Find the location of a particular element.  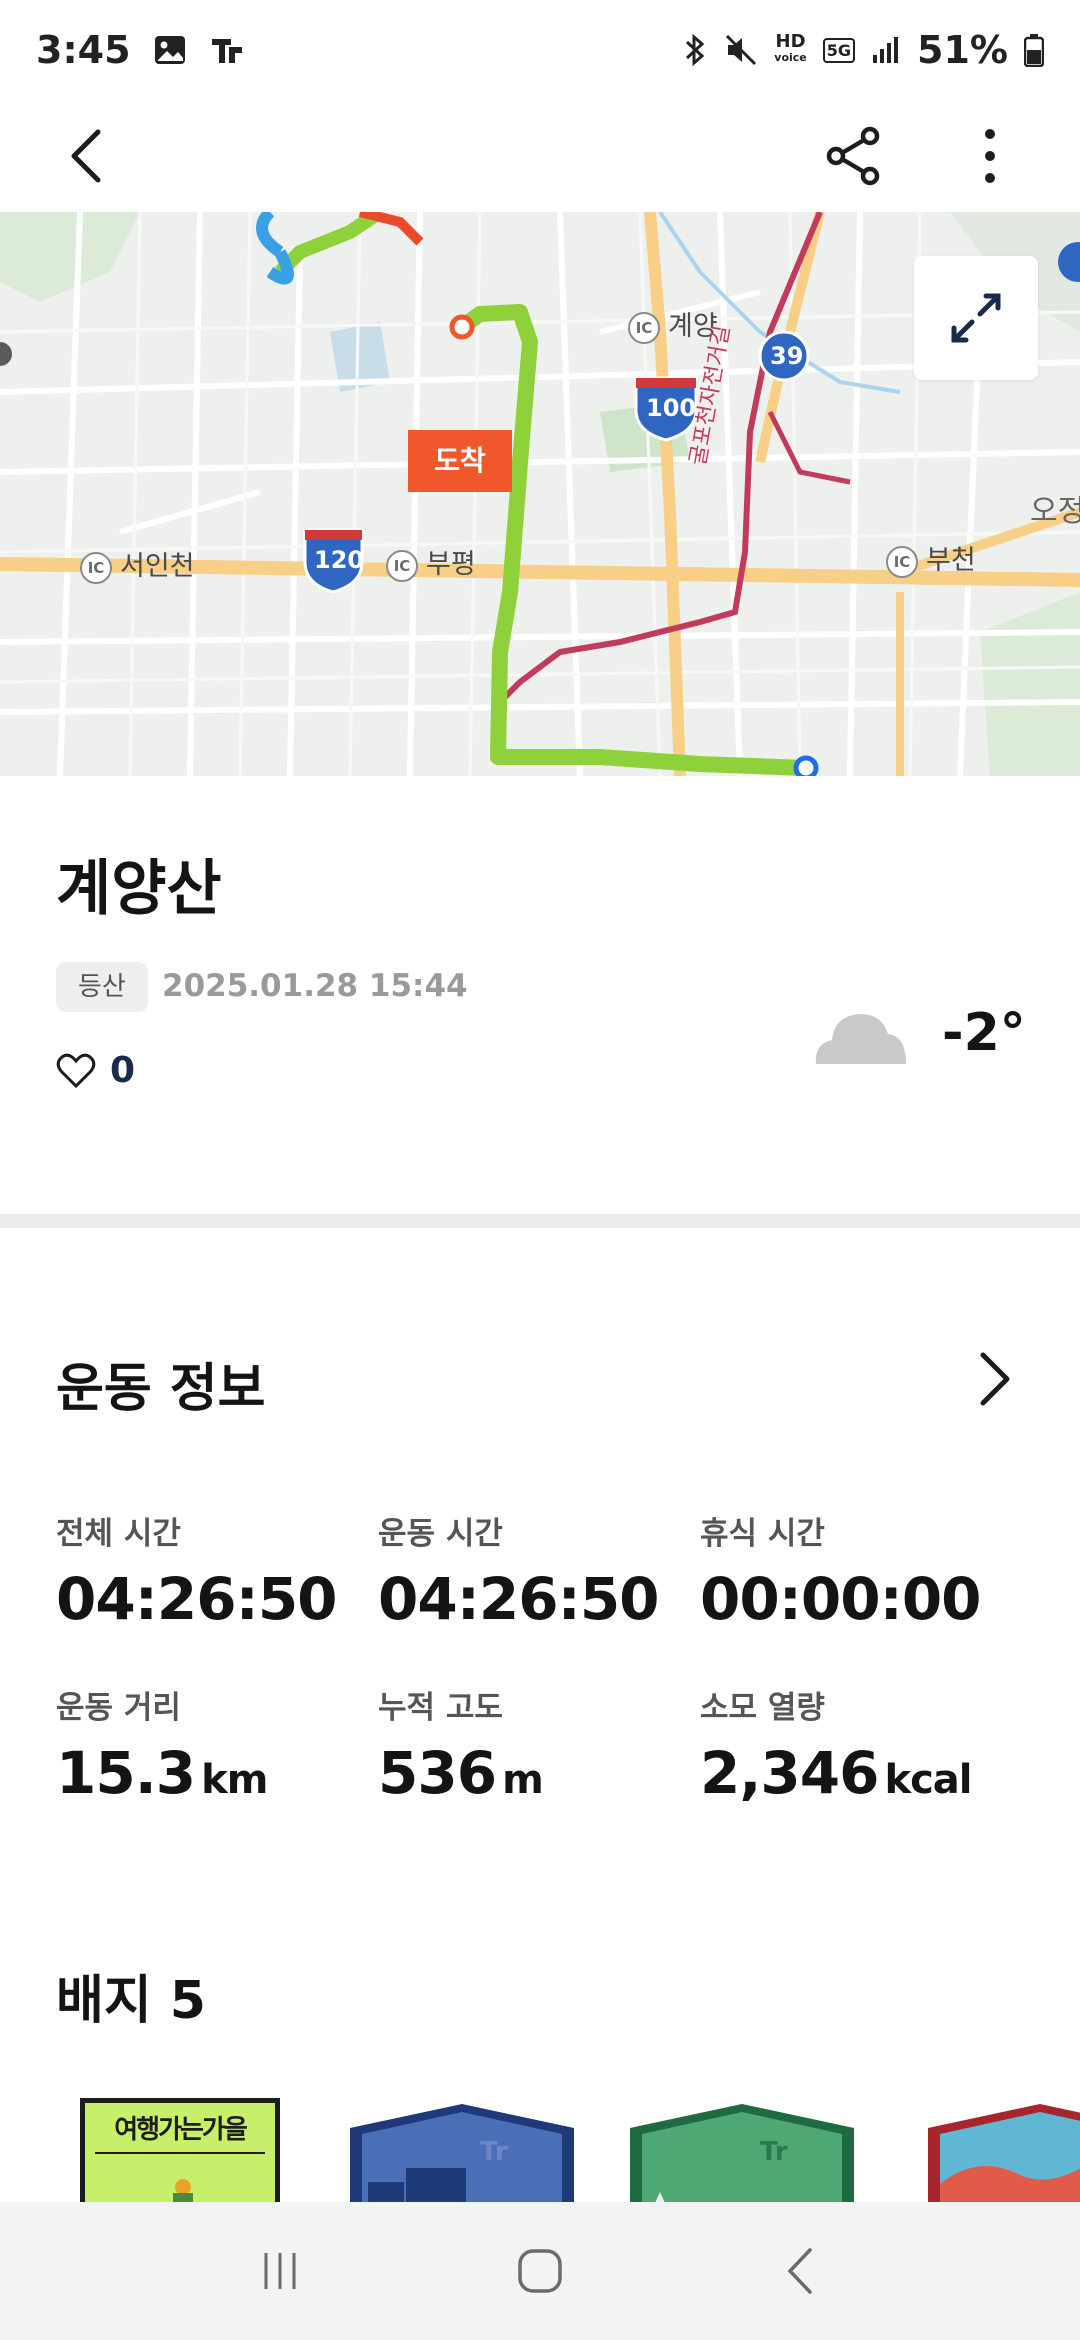

stat-label: 누적 고도 is located at coordinates (440, 1708).